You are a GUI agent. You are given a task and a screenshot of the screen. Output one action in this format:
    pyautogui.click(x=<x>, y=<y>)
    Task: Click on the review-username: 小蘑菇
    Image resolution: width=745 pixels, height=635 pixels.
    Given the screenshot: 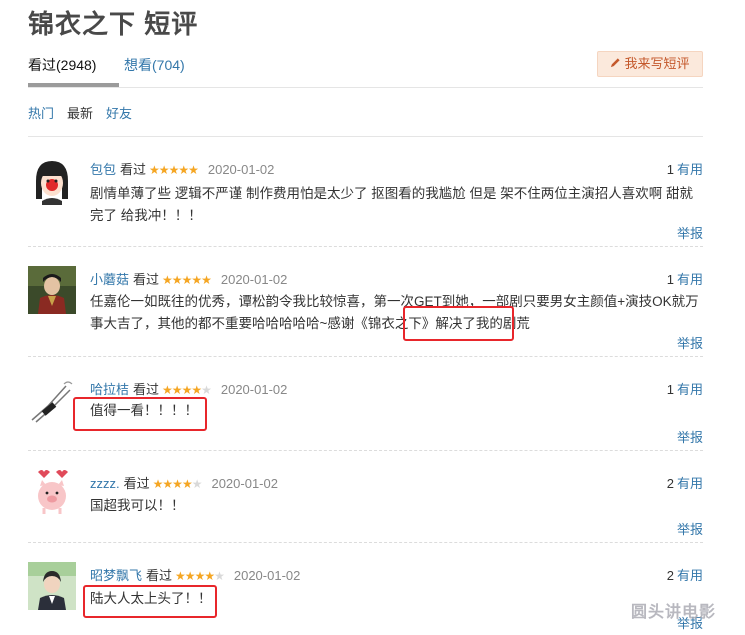 What is the action you would take?
    pyautogui.click(x=109, y=279)
    